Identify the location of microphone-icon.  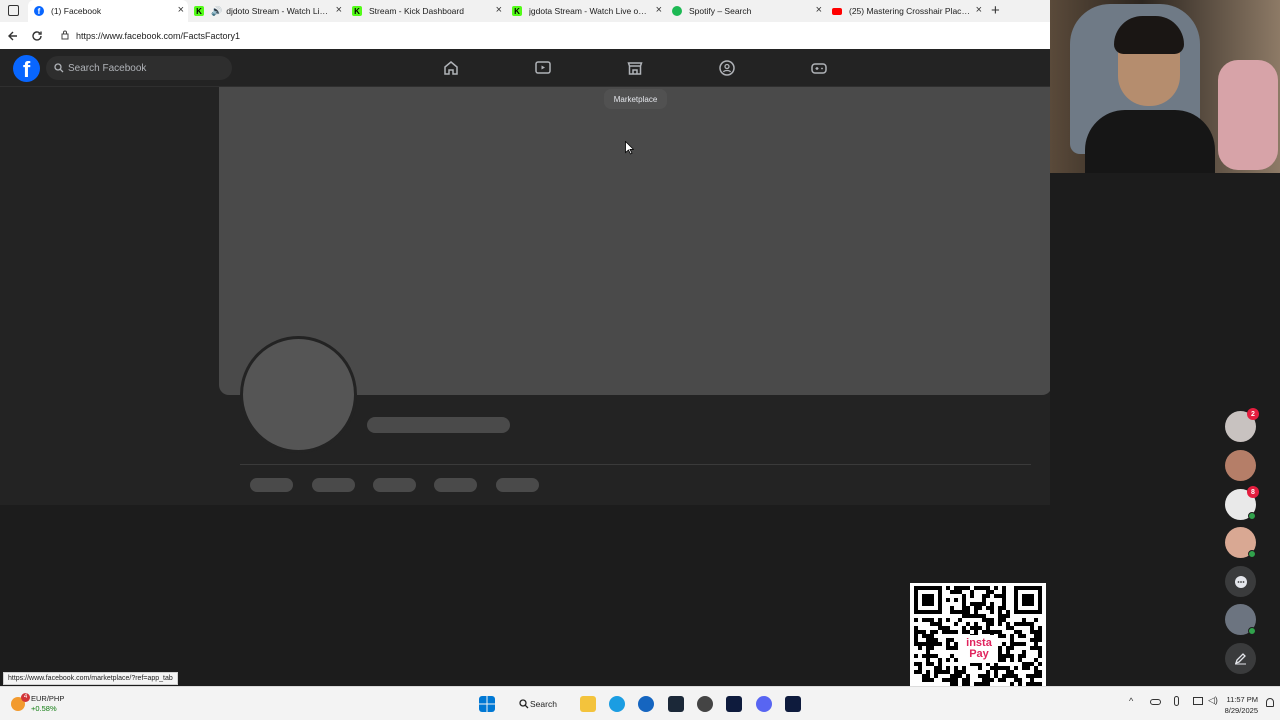
(1176, 701).